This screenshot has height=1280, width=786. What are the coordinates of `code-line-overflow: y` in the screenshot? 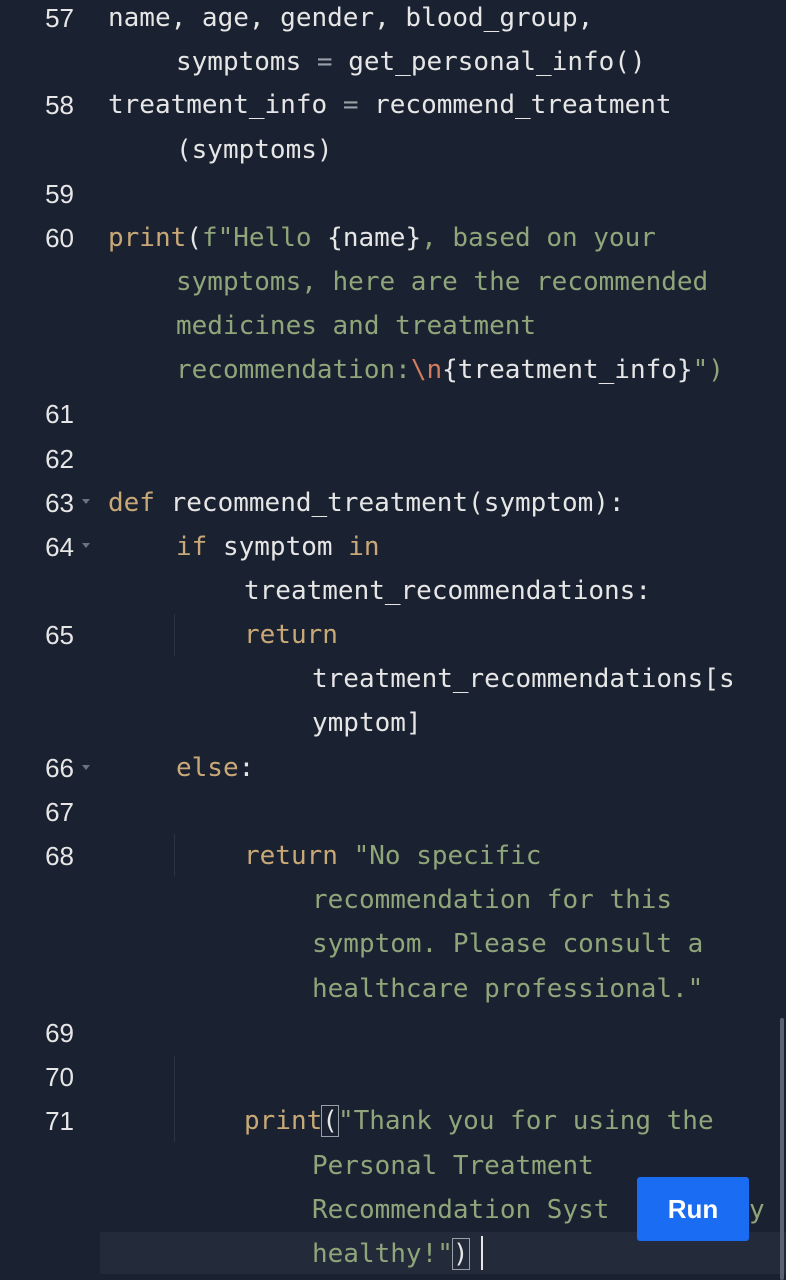 It's located at (757, 1210).